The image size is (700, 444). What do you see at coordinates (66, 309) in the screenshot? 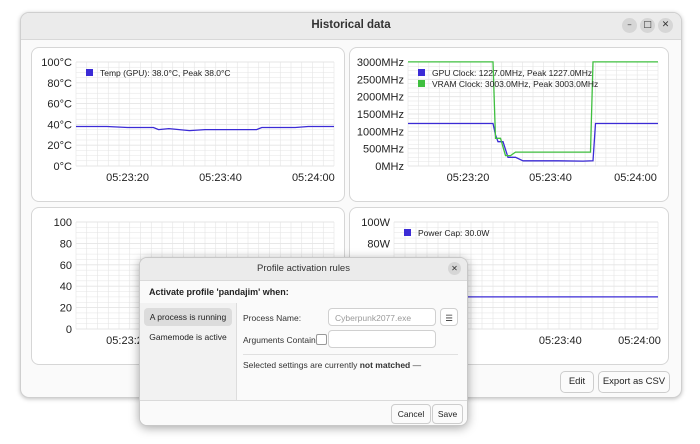
I see `y-tick-label: 20` at bounding box center [66, 309].